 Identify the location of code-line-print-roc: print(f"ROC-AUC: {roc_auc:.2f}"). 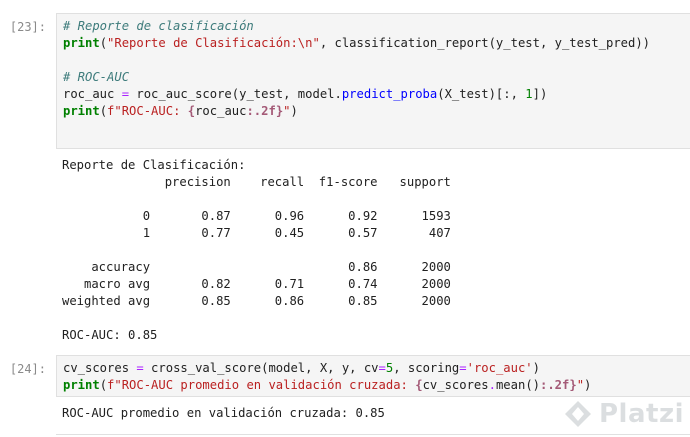
(180, 111).